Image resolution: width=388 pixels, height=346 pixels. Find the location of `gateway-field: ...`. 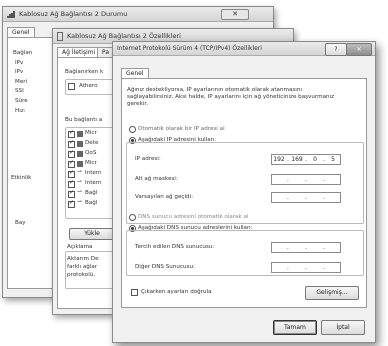

gateway-field: ... is located at coordinates (306, 197).